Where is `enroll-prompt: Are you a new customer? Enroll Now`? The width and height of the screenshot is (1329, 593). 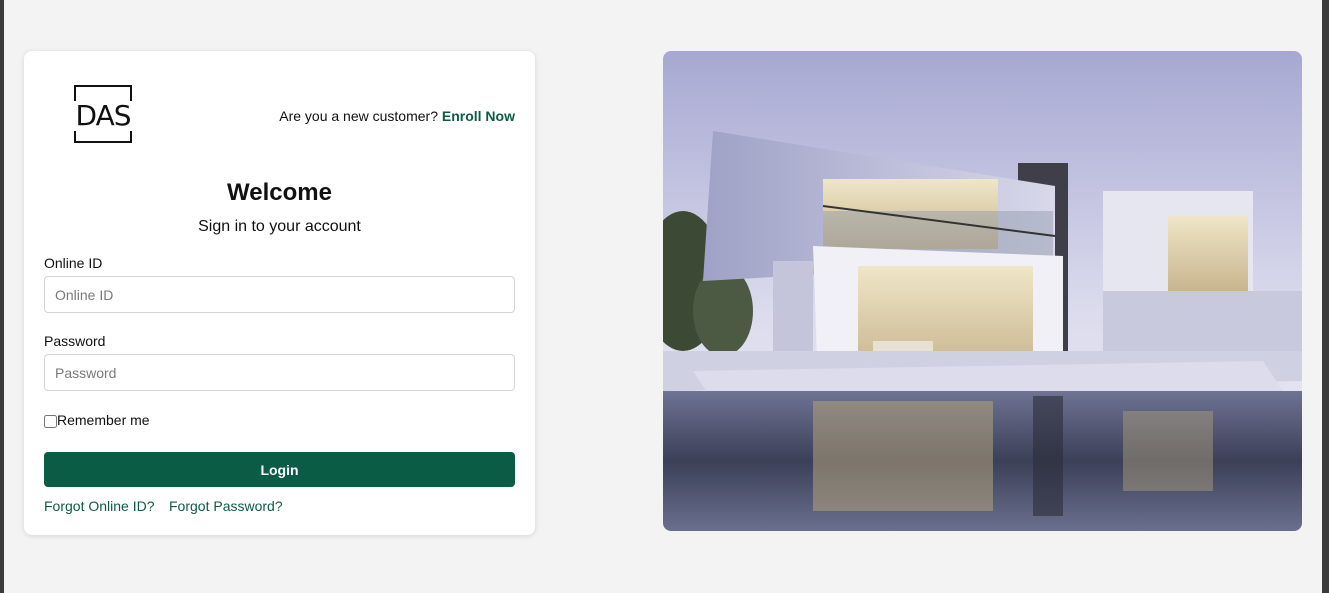 enroll-prompt: Are you a new customer? Enroll Now is located at coordinates (397, 116).